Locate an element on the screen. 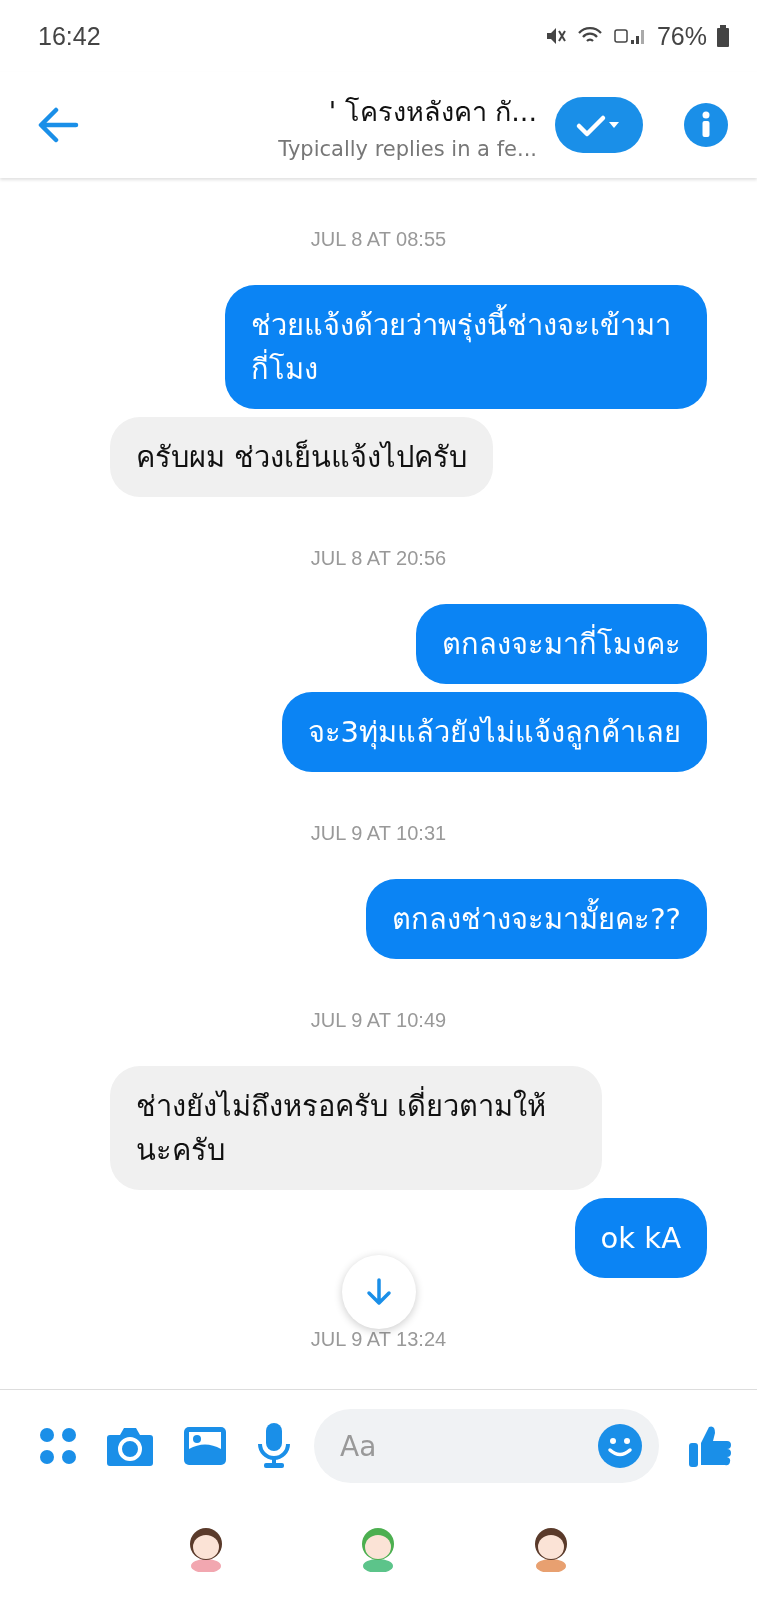  received-message: ช่างยังไม่ถึงหรอครับ เดี่ยวตามให้นะครับ is located at coordinates (356, 1128).